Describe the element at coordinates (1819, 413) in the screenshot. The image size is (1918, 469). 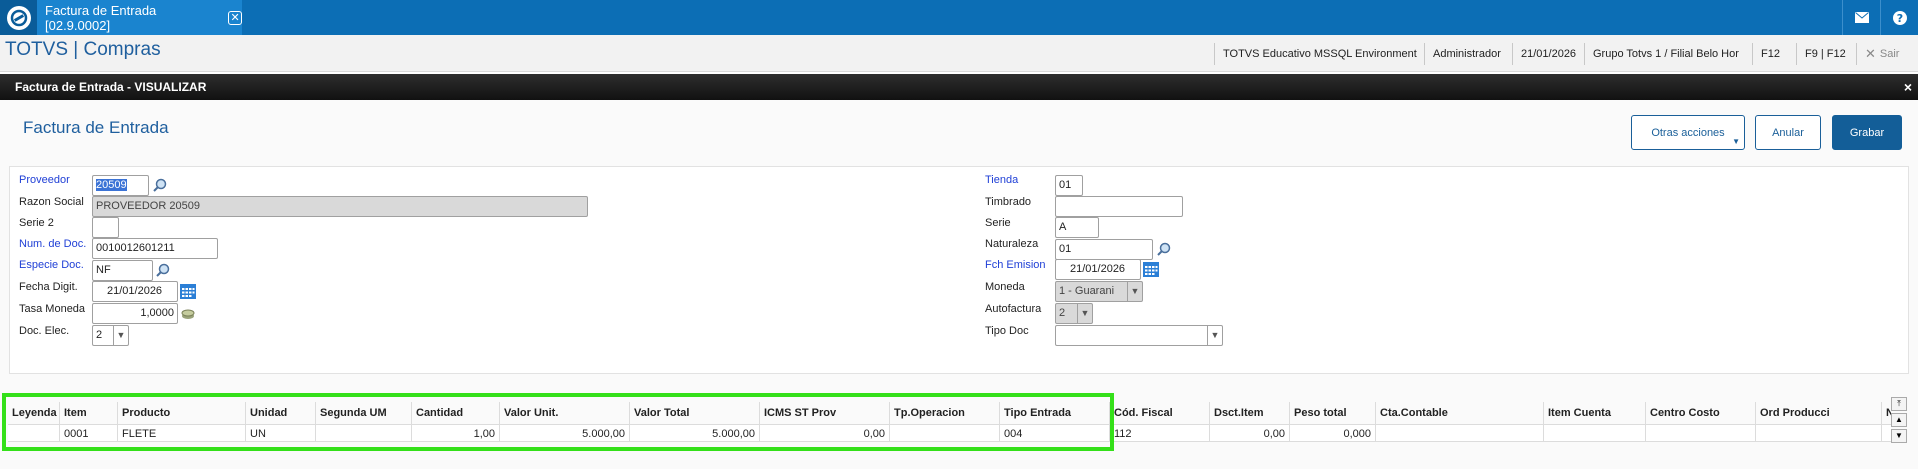
I see `col-header: Ord Producci` at that location.